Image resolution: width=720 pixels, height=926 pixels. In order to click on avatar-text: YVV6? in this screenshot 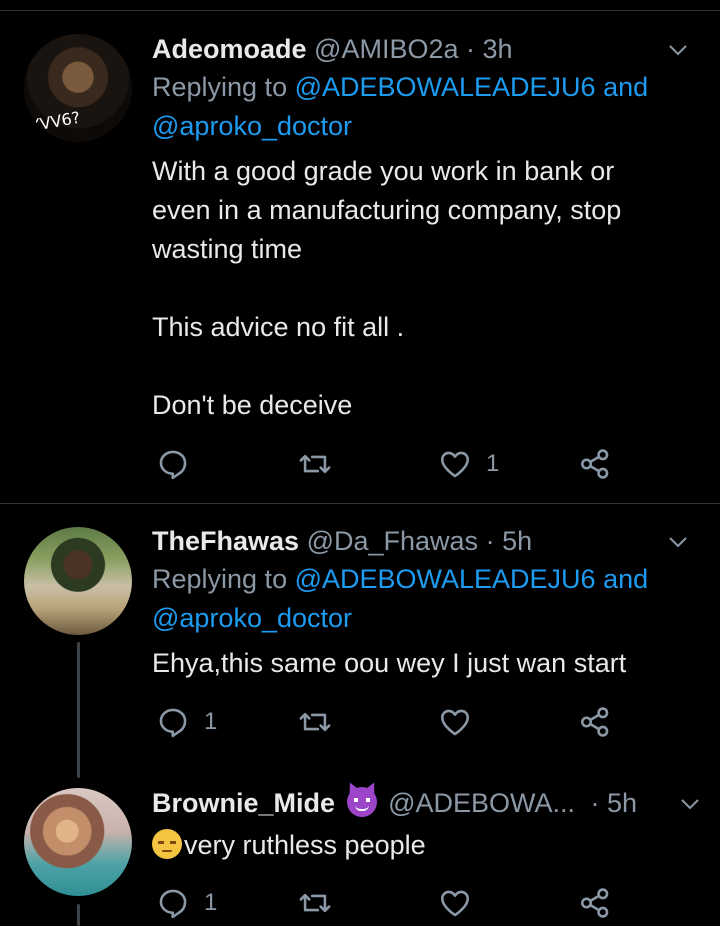, I will do `click(55, 121)`.